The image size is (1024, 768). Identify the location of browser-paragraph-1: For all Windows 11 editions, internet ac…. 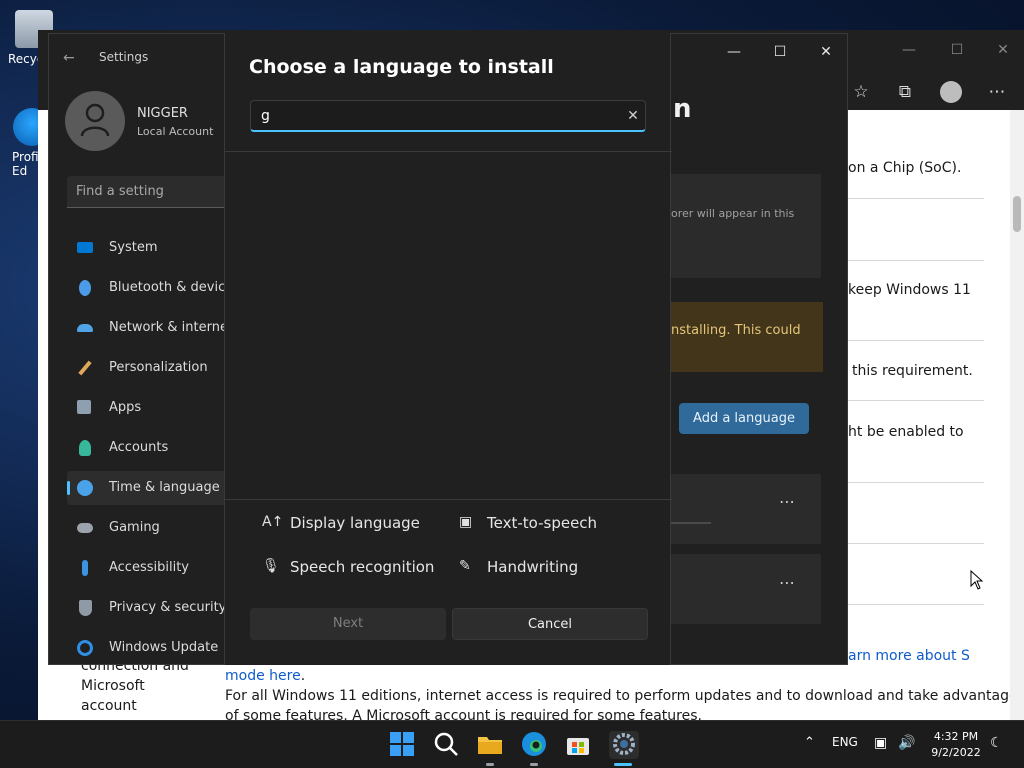
(621, 696).